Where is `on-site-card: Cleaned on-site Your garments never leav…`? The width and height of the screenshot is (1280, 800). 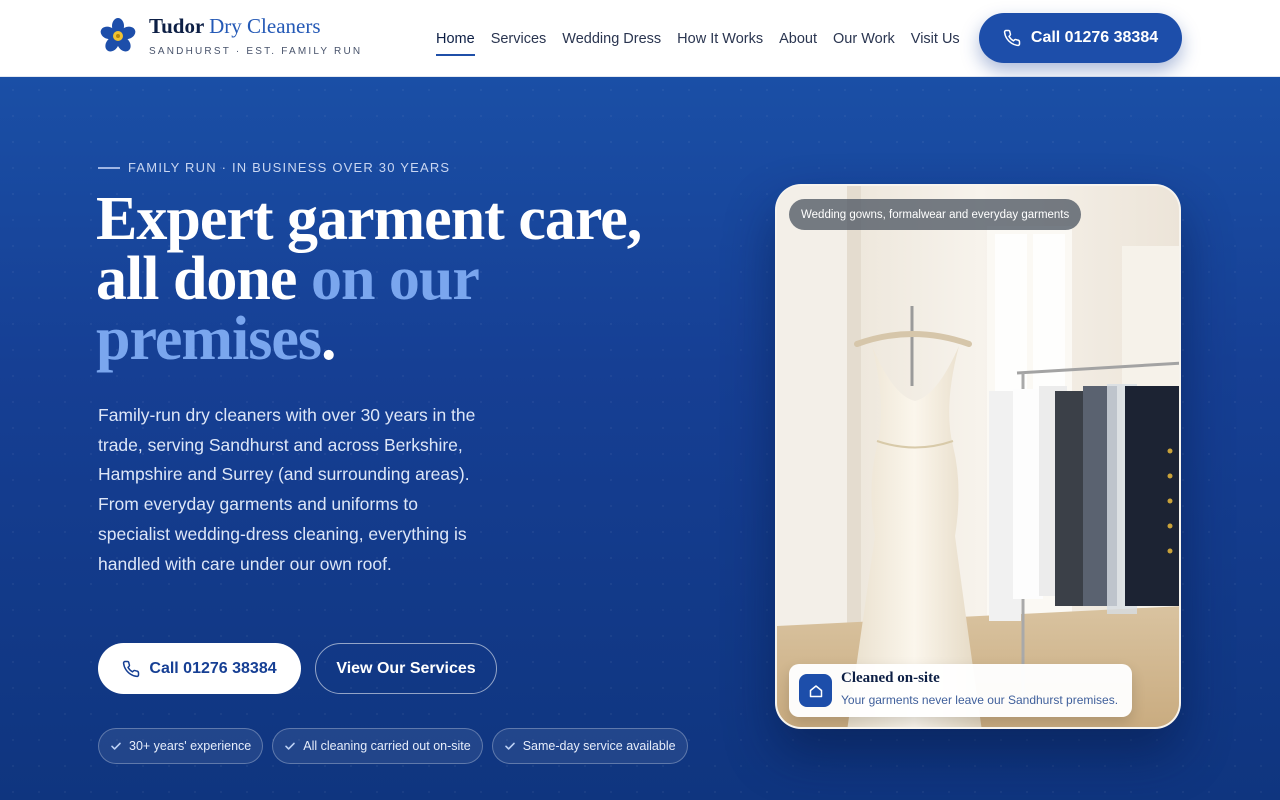
on-site-card: Cleaned on-site Your garments never leav… is located at coordinates (960, 690).